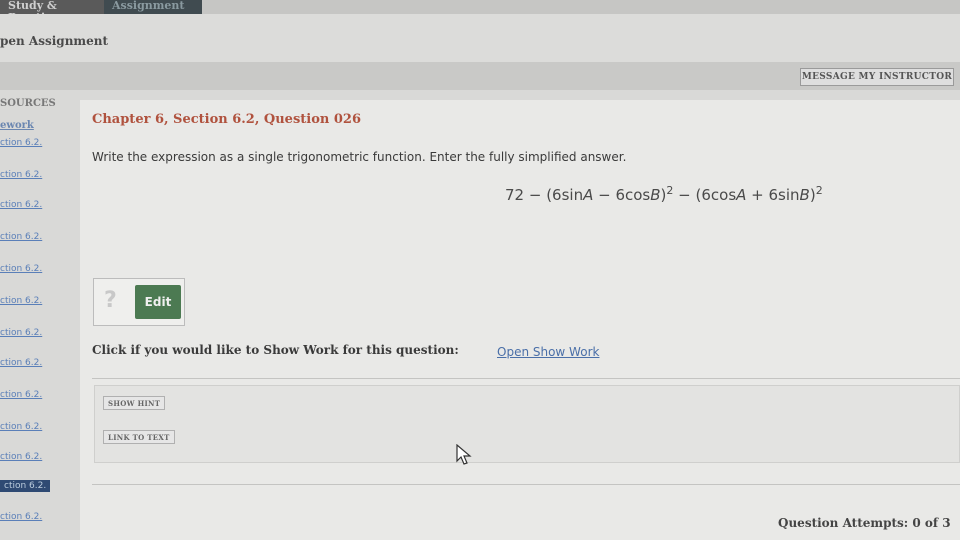 The height and width of the screenshot is (540, 960). Describe the element at coordinates (28, 103) in the screenshot. I see `sidebar-heading-resources: SOURCES` at that location.